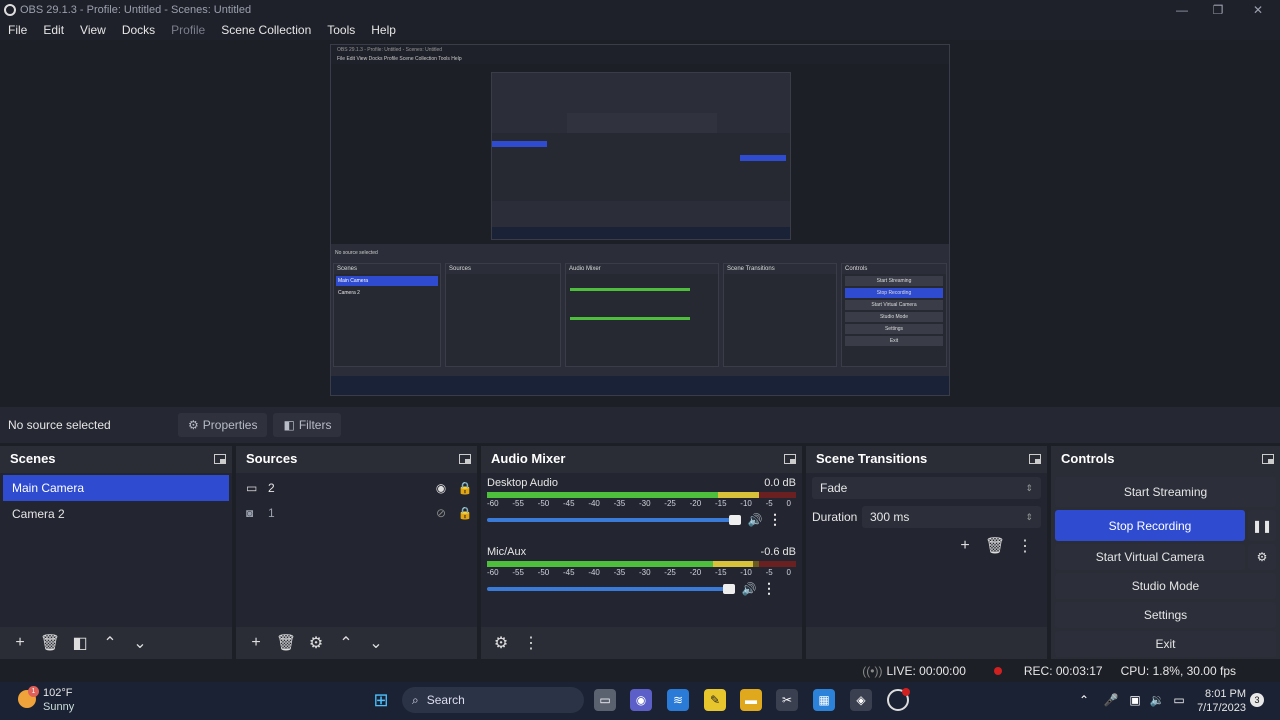  I want to click on close-icon: ✕, so click(1258, 9).